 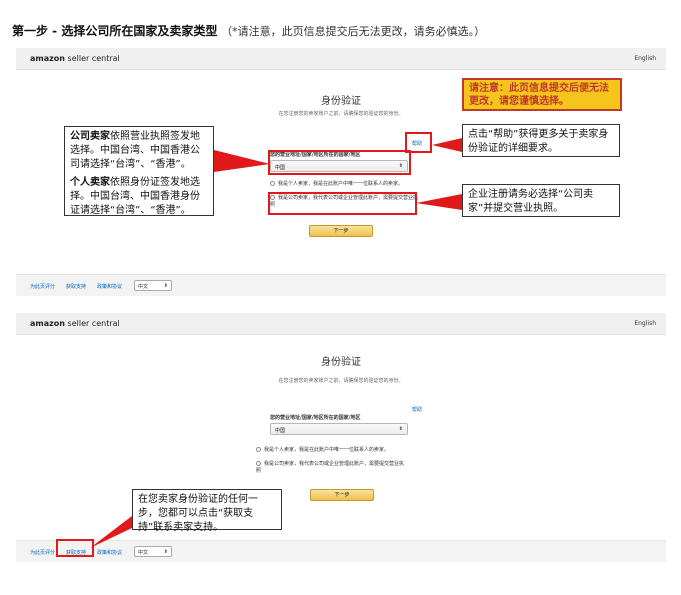 What do you see at coordinates (417, 409) in the screenshot?
I see `help-link: 帮助` at bounding box center [417, 409].